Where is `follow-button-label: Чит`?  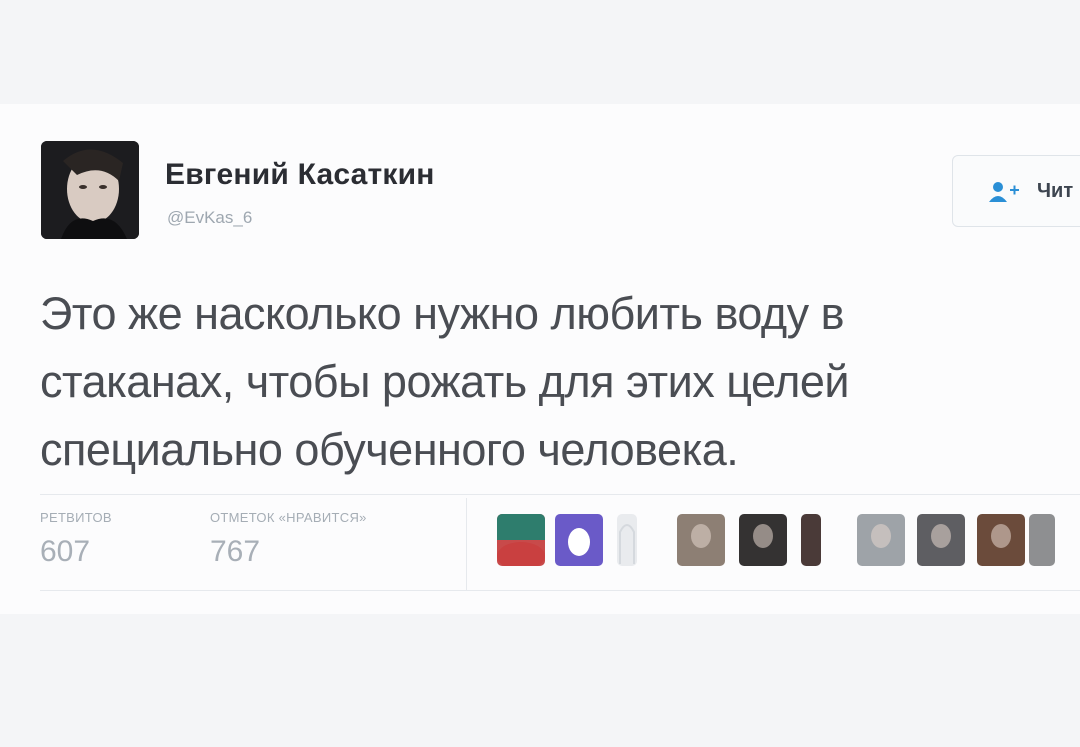
follow-button-label: Чит is located at coordinates (1055, 191).